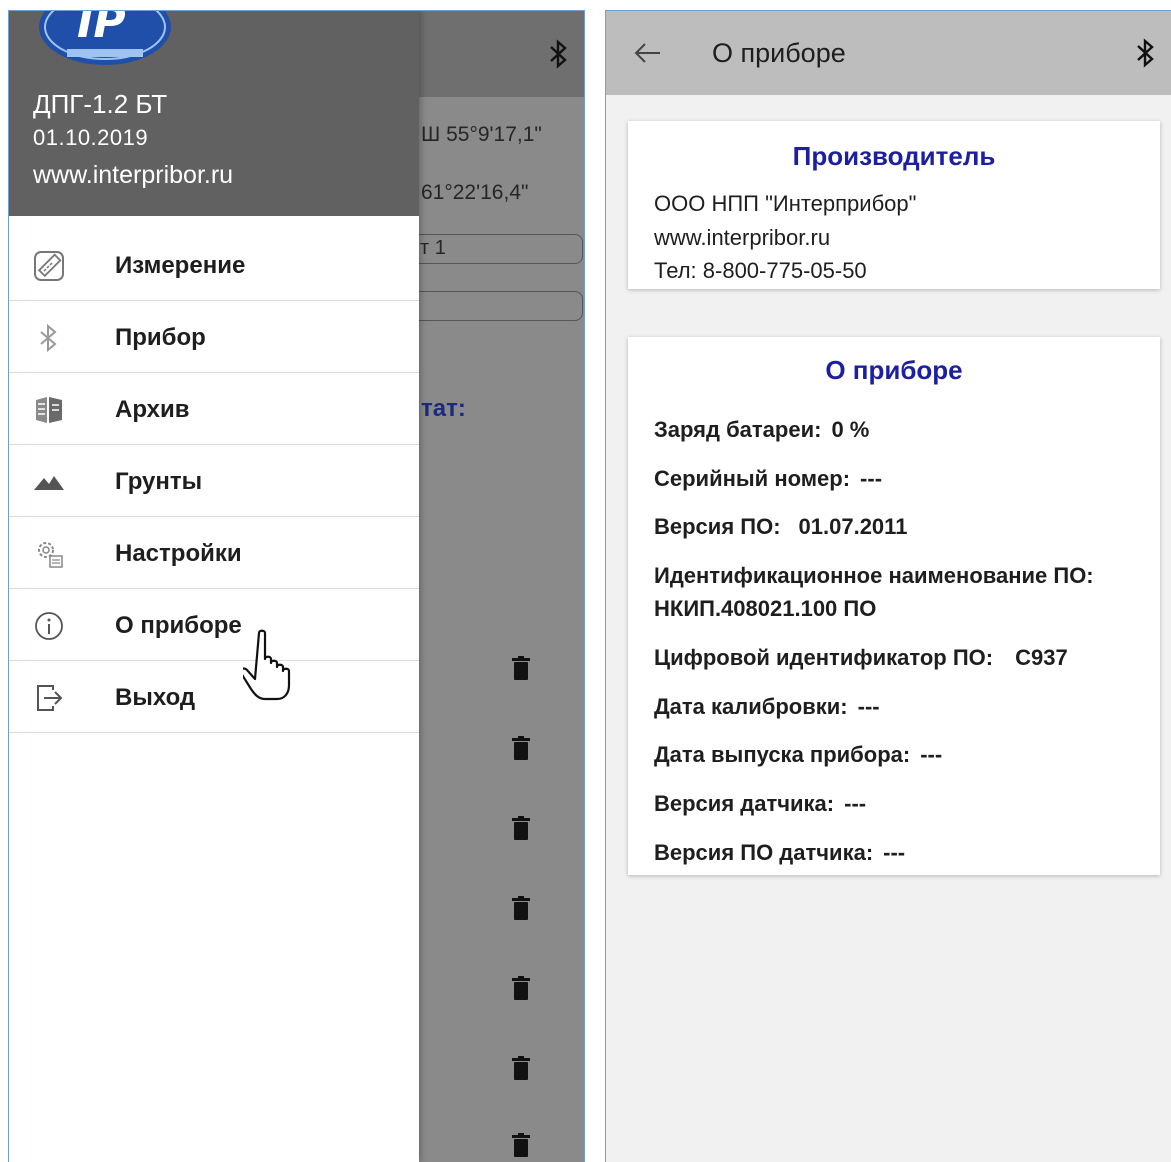  I want to click on device-date: 01.10.2019, so click(91, 137).